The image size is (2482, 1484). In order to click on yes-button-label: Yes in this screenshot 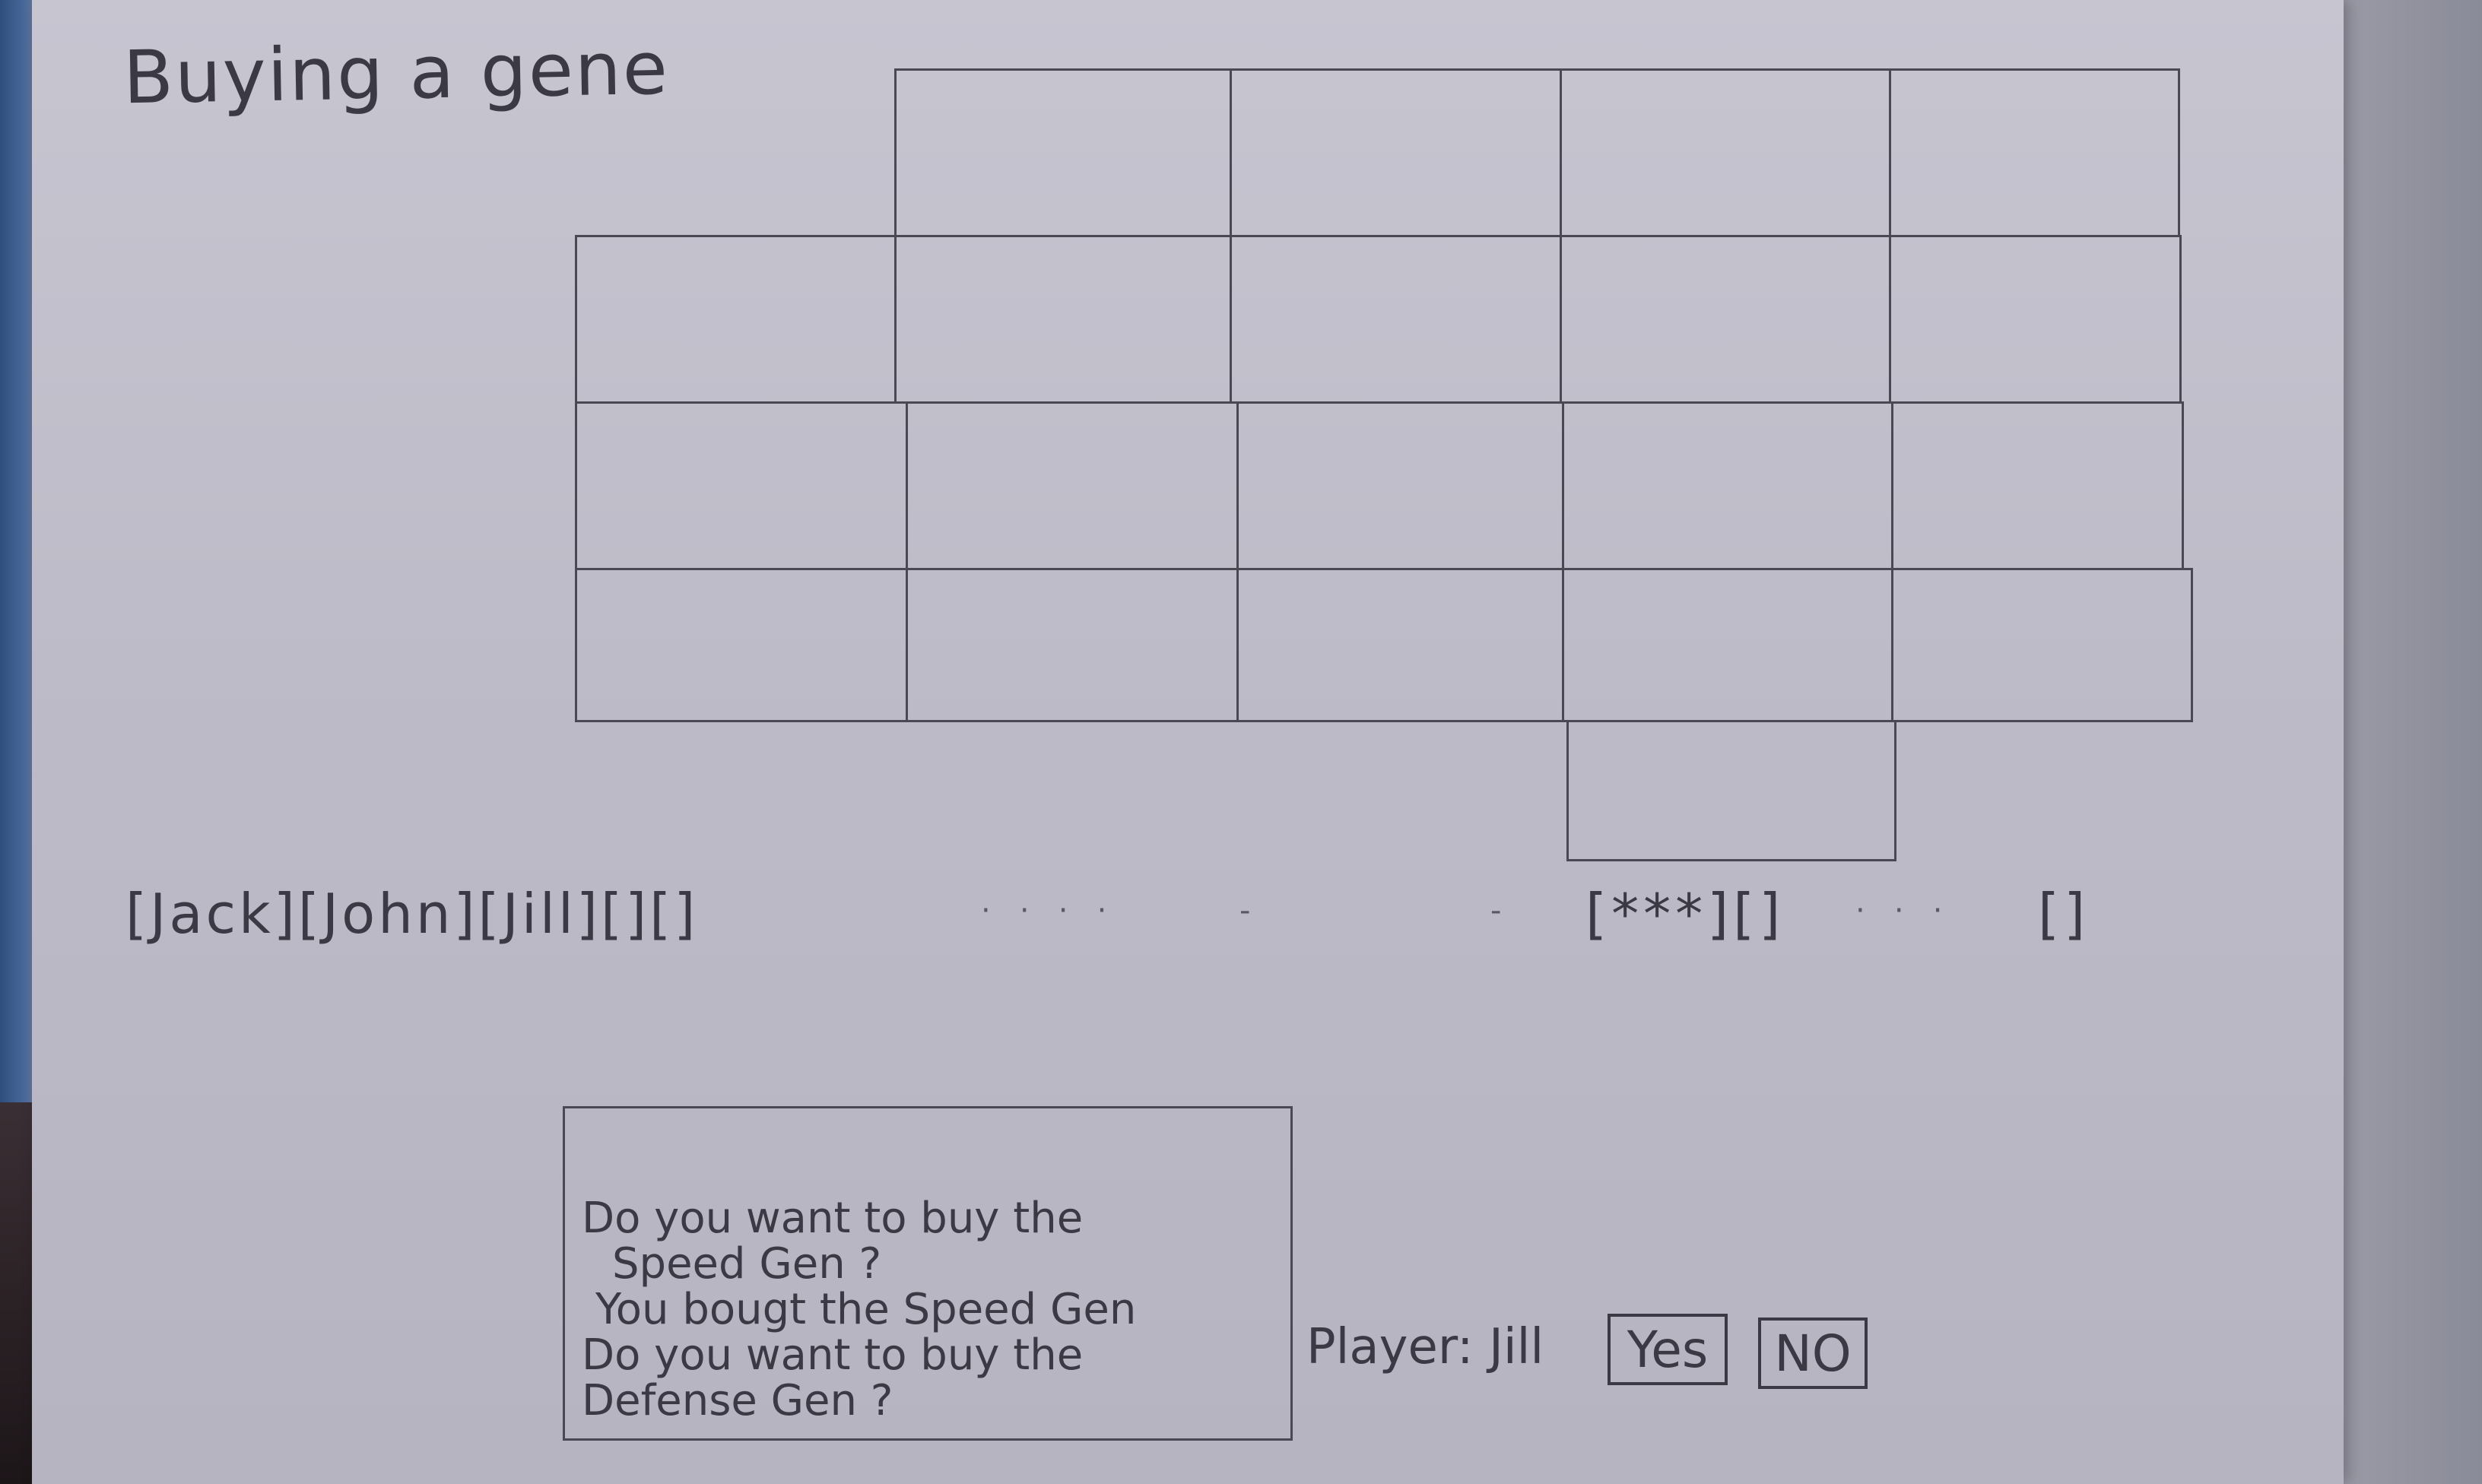, I will do `click(1668, 1349)`.